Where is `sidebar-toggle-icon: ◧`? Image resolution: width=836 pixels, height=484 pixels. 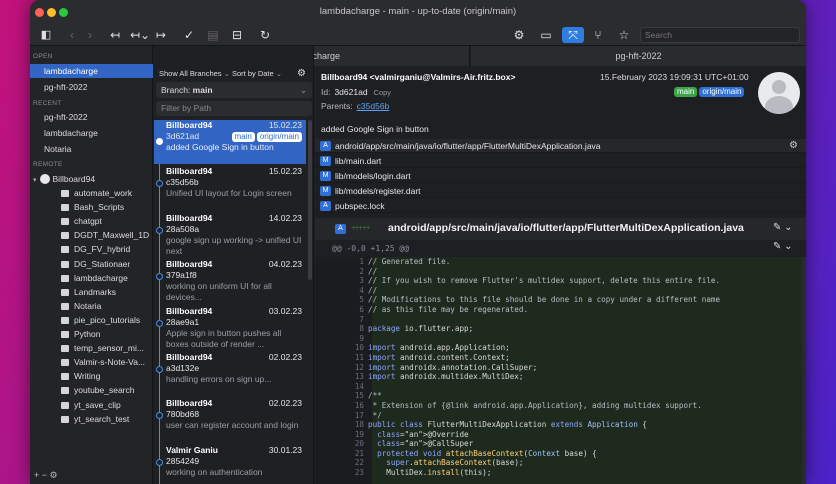 sidebar-toggle-icon: ◧ is located at coordinates (46, 35).